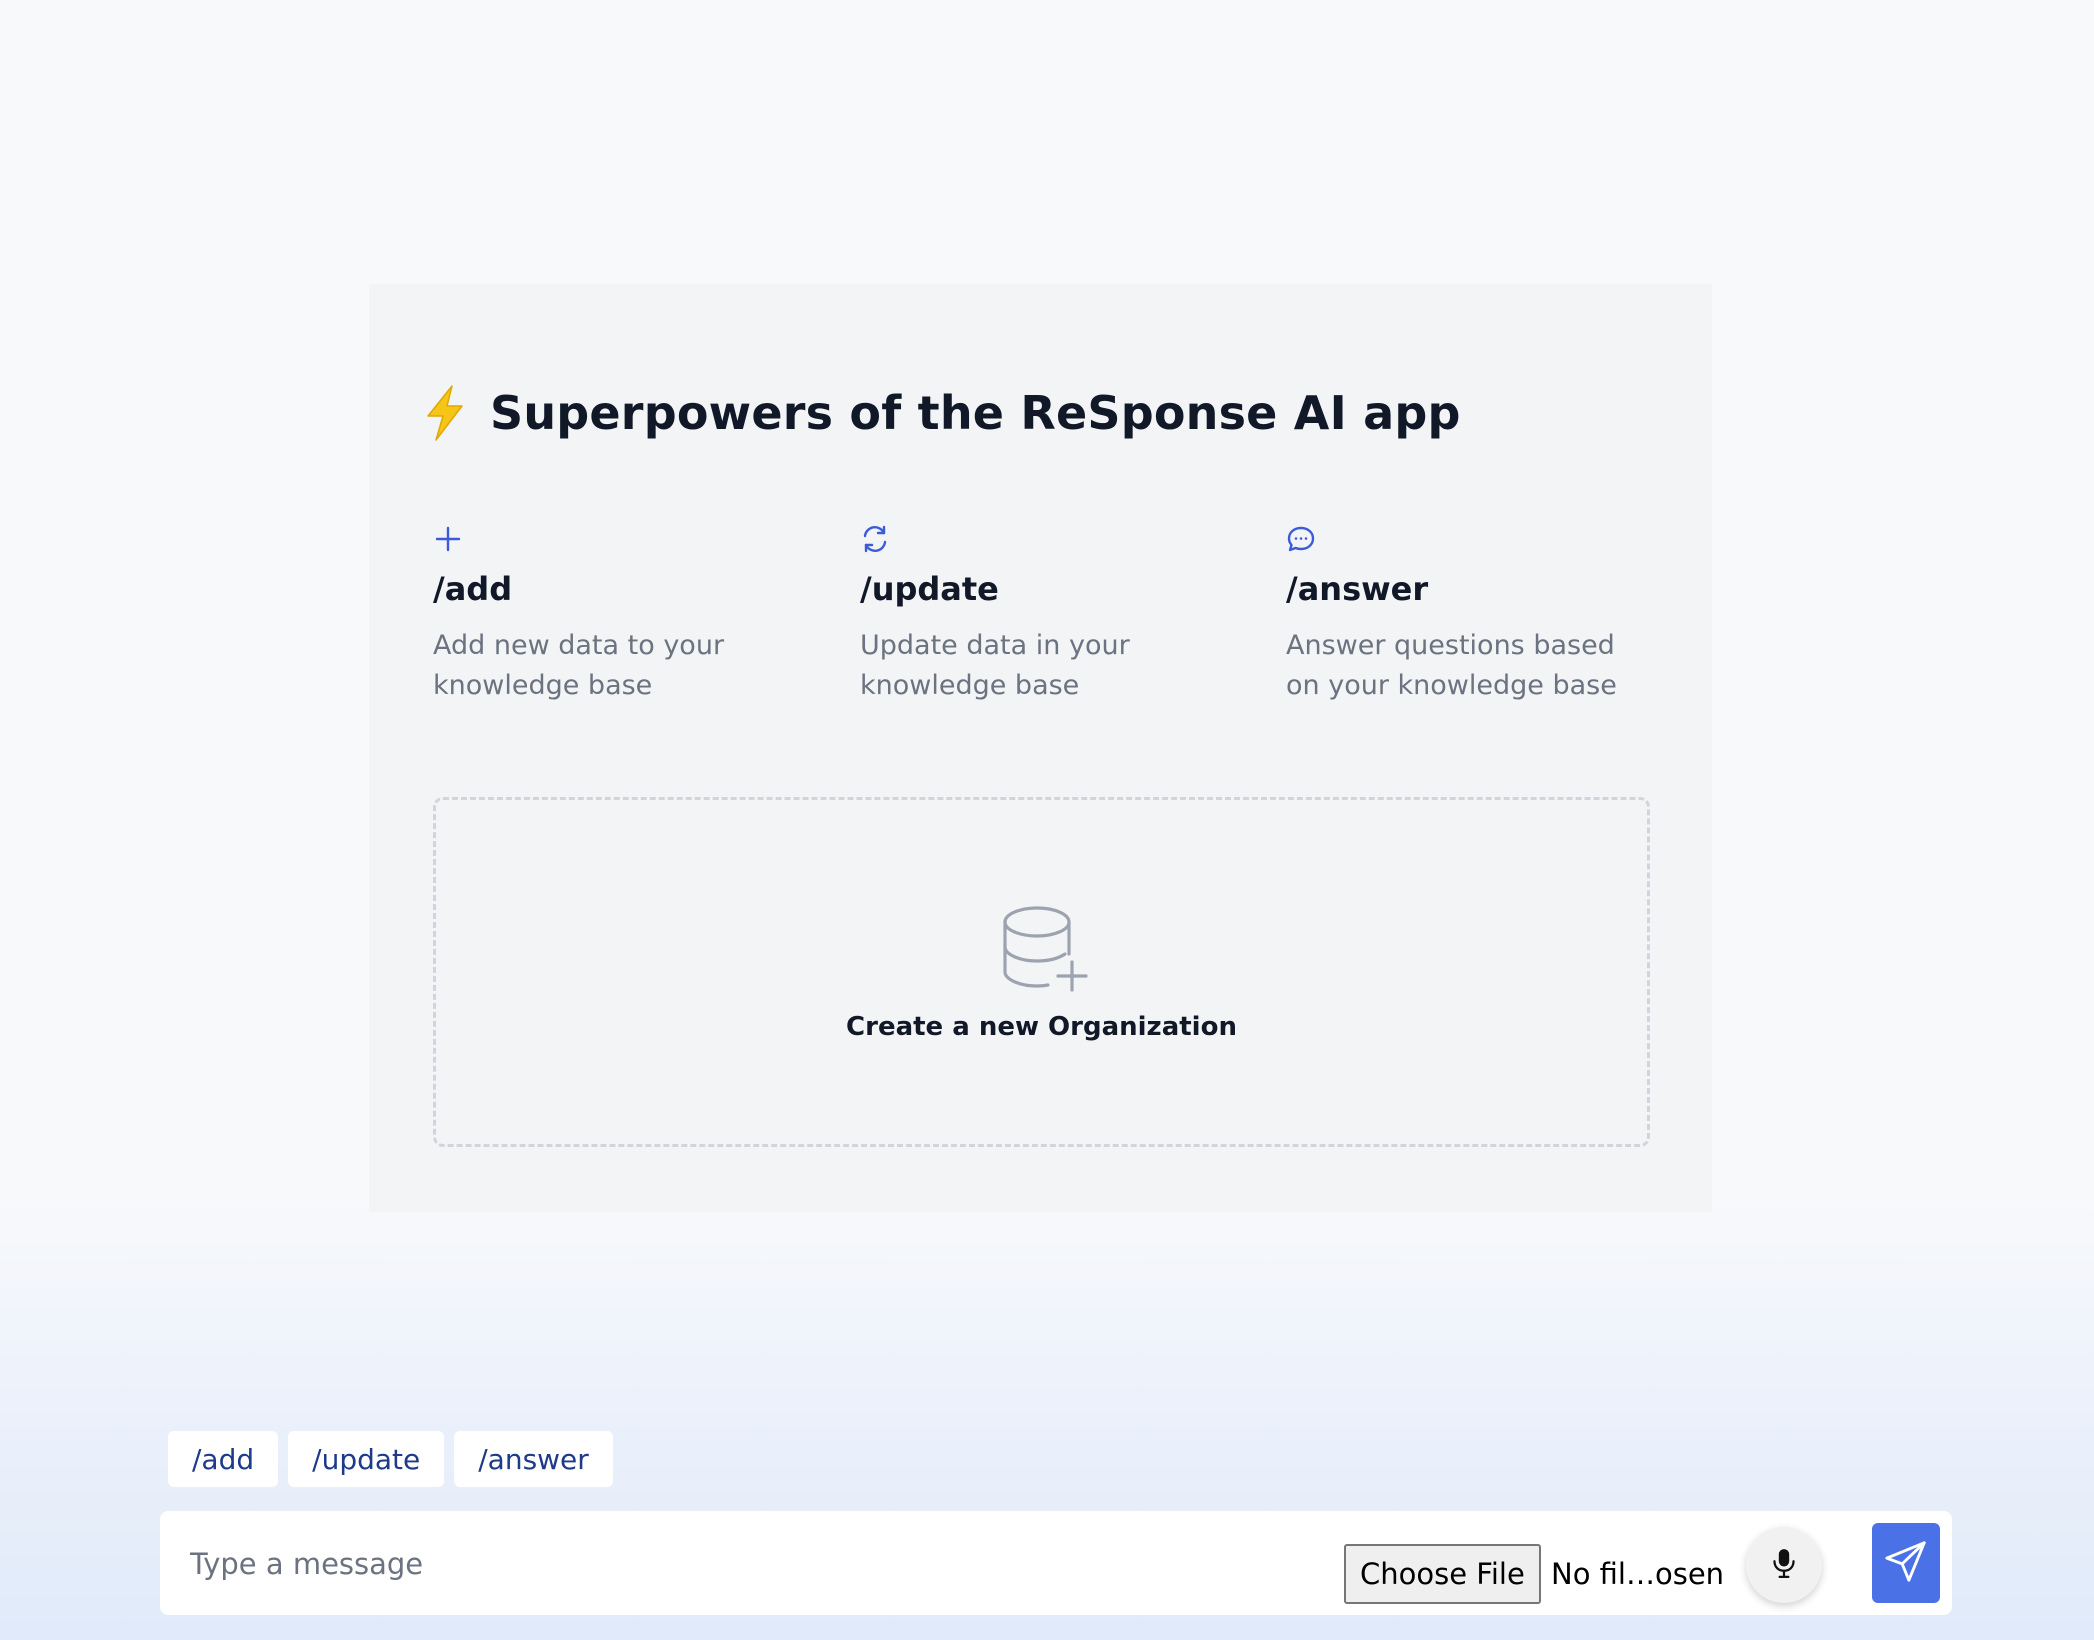  I want to click on choose-file-button: Choose File, so click(1442, 1574).